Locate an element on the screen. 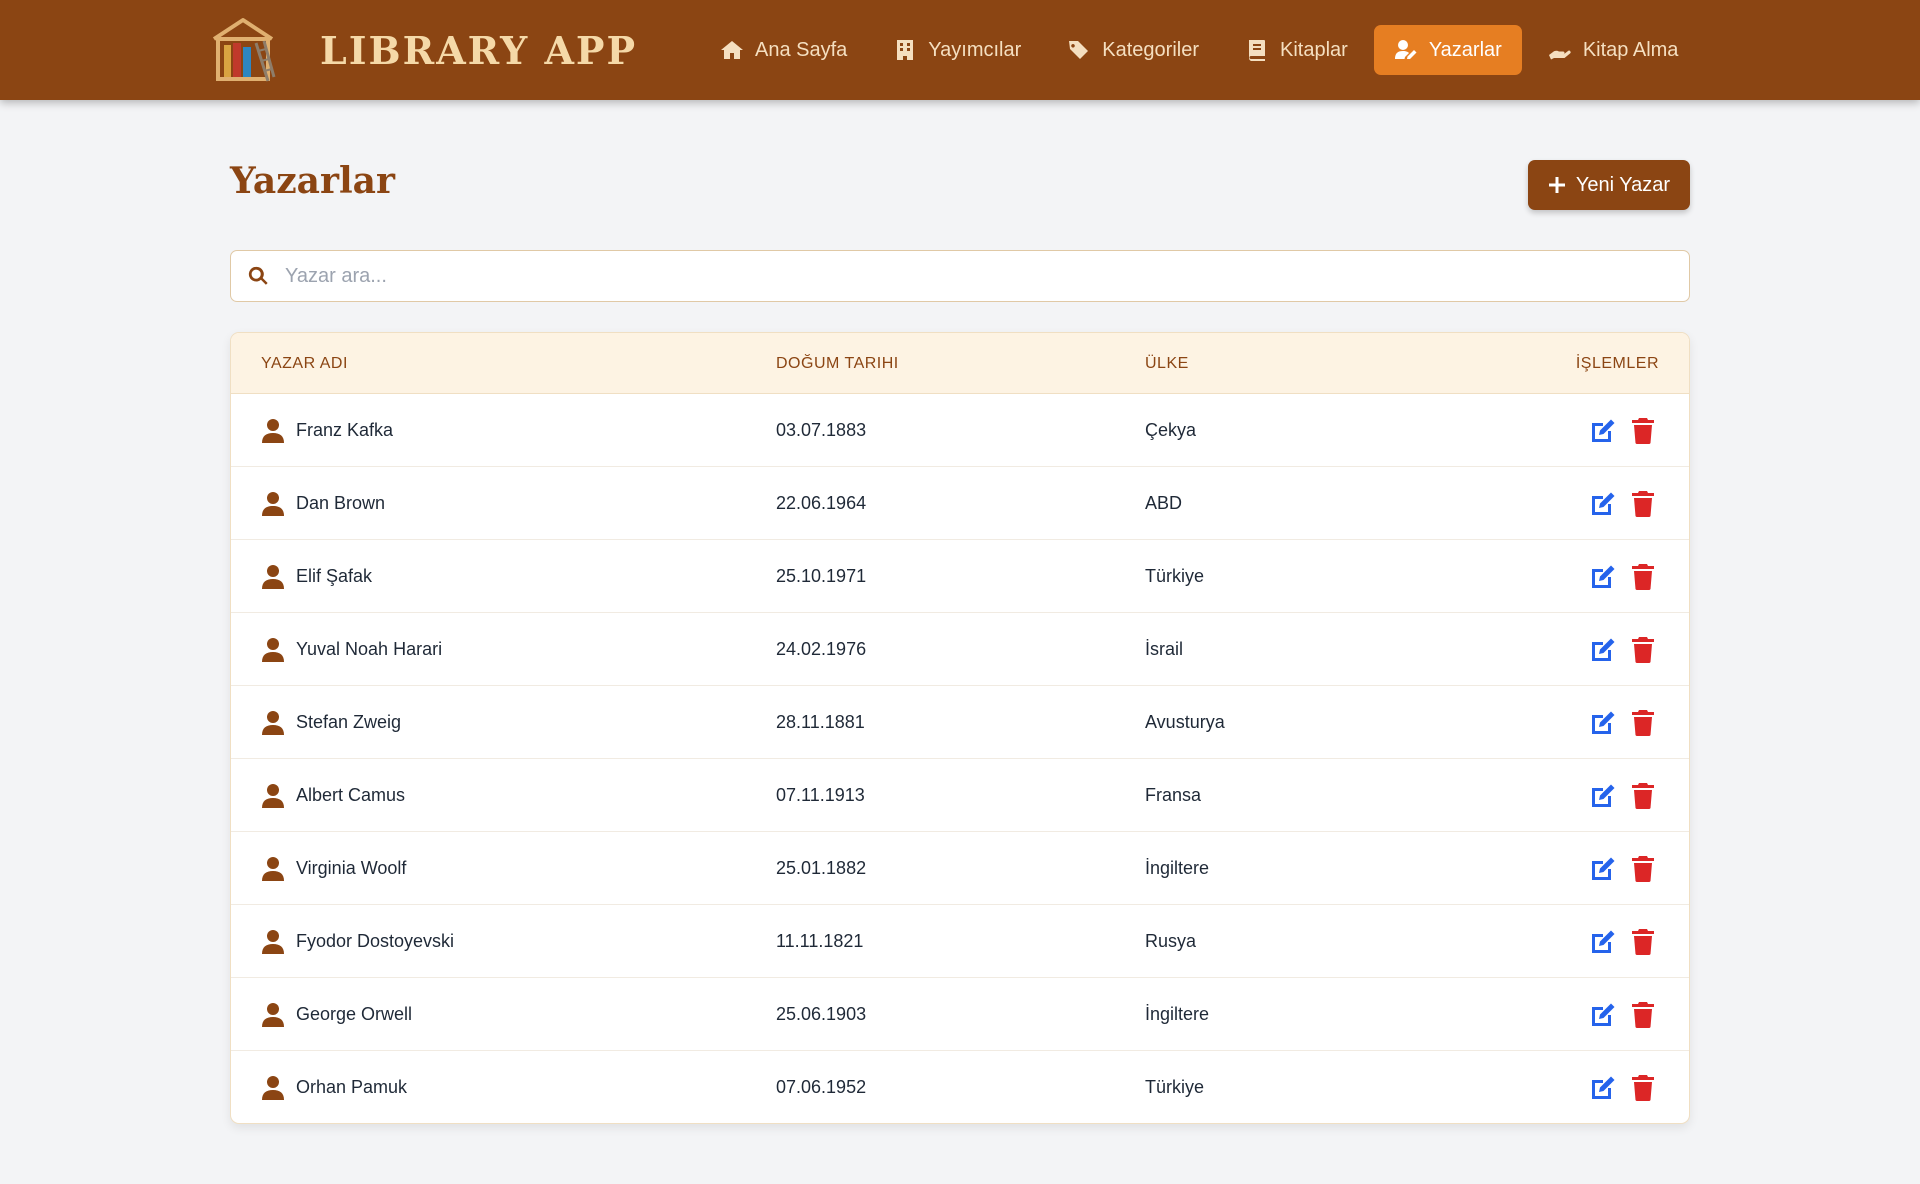 The image size is (1920, 1184). author-country: İsrail is located at coordinates (1164, 649).